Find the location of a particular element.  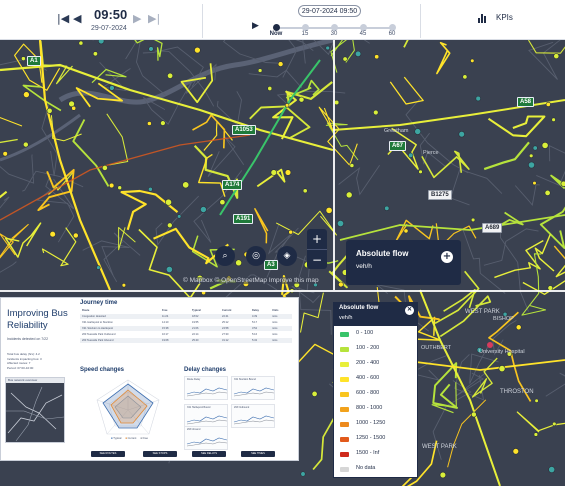

close-icon: ✕ is located at coordinates (409, 310).